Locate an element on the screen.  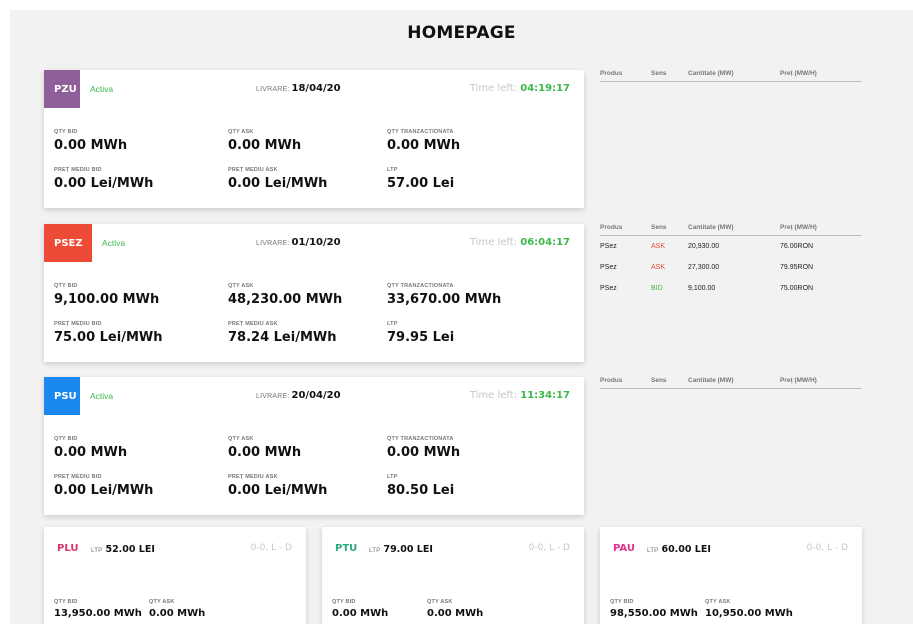
small-market-name: PLU is located at coordinates (68, 548).